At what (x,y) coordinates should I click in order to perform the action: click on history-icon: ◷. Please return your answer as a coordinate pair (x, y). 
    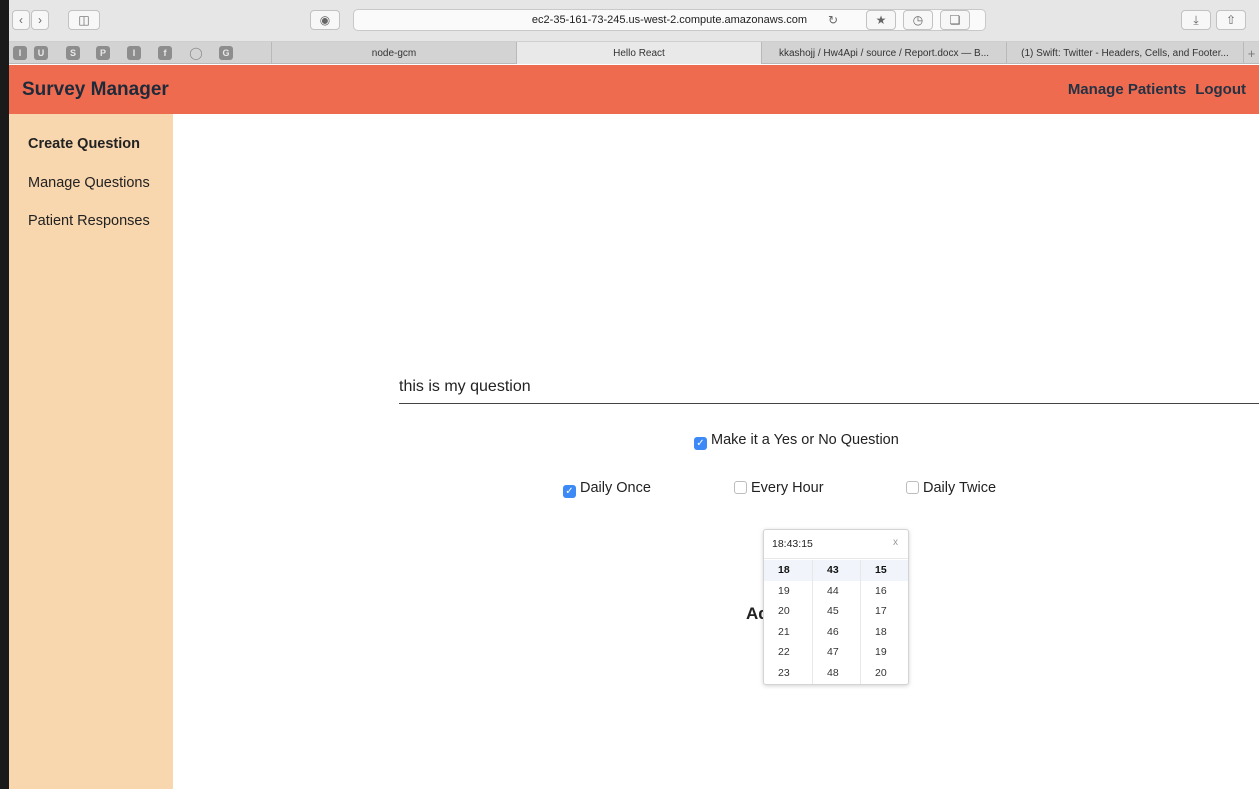
    Looking at the image, I should click on (918, 20).